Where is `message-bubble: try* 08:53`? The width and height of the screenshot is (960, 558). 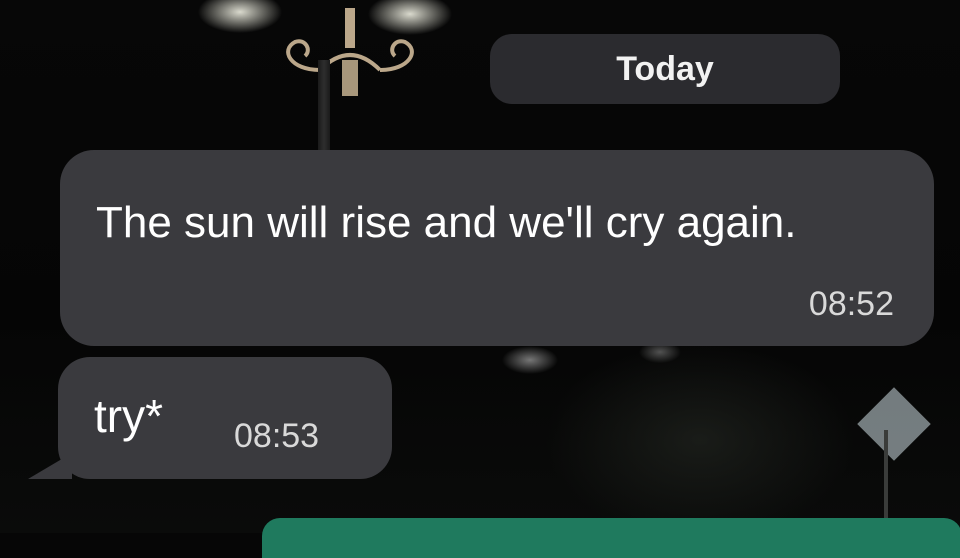 message-bubble: try* 08:53 is located at coordinates (210, 418).